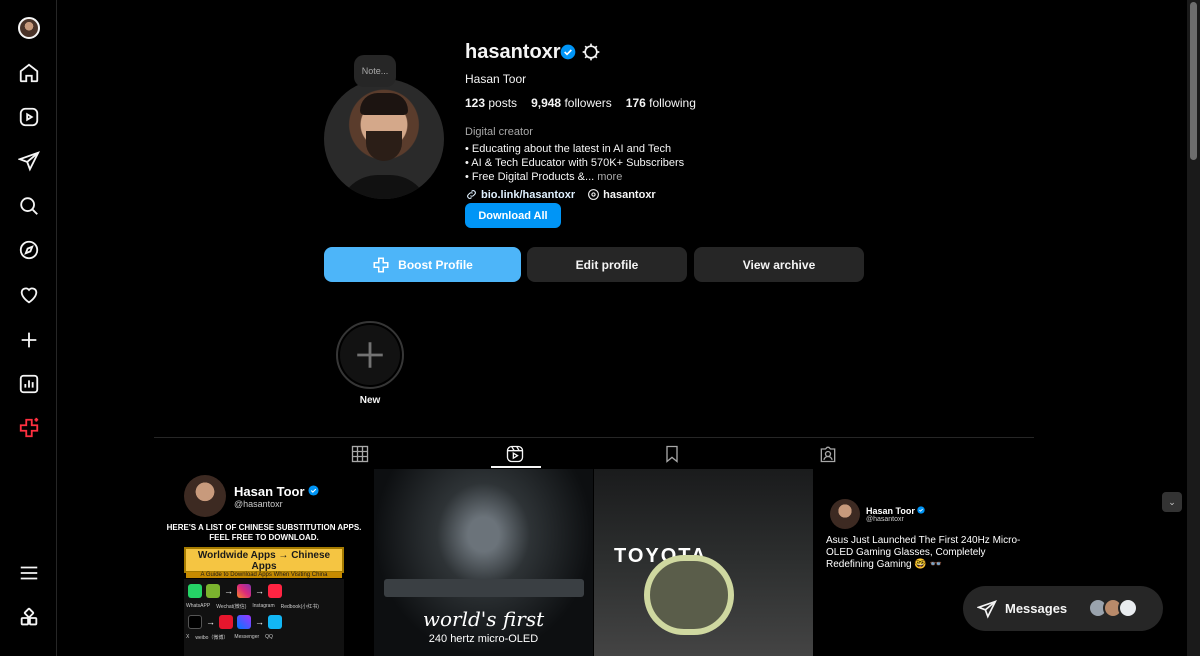 Image resolution: width=1200 pixels, height=656 pixels. What do you see at coordinates (226, 622) in the screenshot?
I see `weibo-icon` at bounding box center [226, 622].